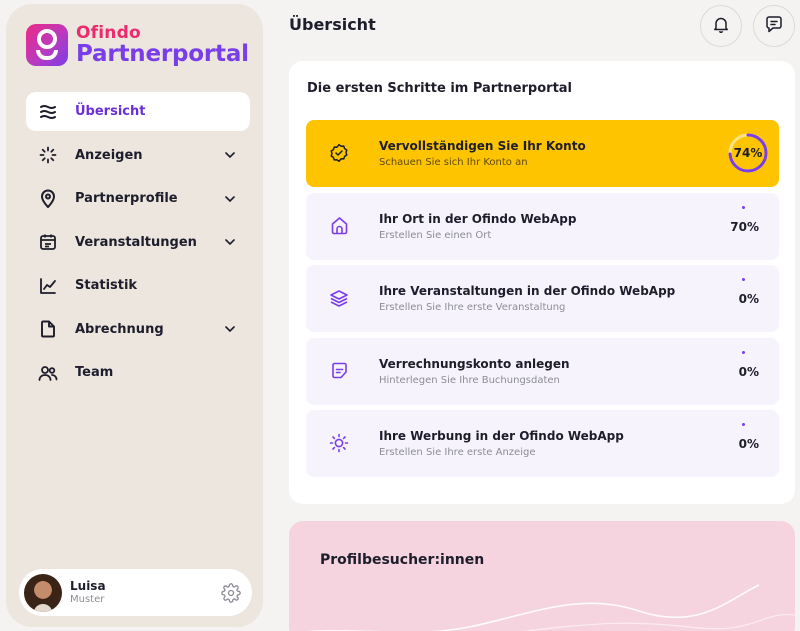 The height and width of the screenshot is (631, 800). Describe the element at coordinates (43, 592) in the screenshot. I see `avatar` at that location.